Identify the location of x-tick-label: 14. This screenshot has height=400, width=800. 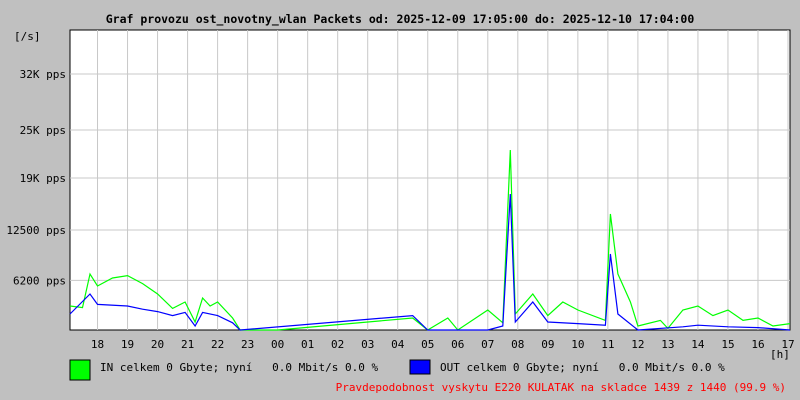
(698, 344).